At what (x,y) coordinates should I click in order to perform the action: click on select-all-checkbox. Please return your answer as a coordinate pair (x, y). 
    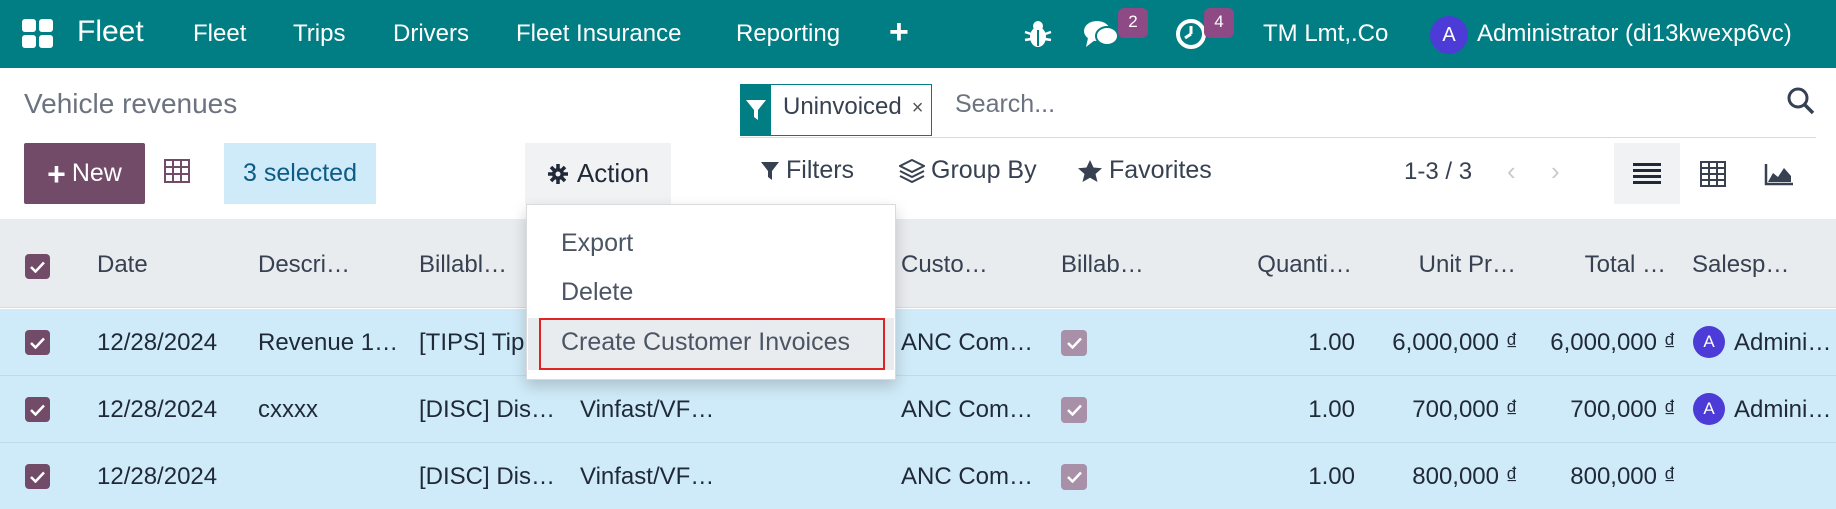
    Looking at the image, I should click on (37, 266).